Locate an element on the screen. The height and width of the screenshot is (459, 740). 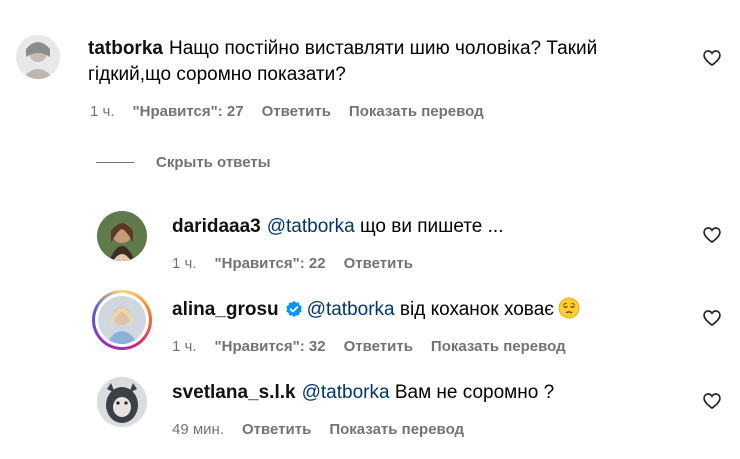
avatar-story-ring is located at coordinates (122, 320).